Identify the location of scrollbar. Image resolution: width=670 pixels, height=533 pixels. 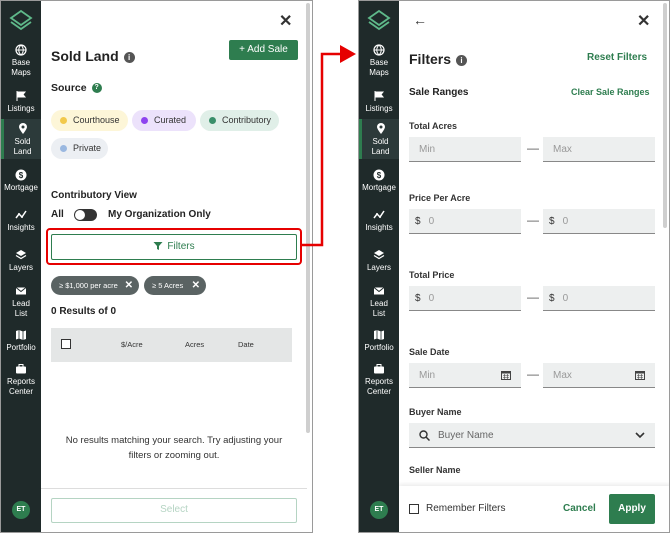
(665, 115).